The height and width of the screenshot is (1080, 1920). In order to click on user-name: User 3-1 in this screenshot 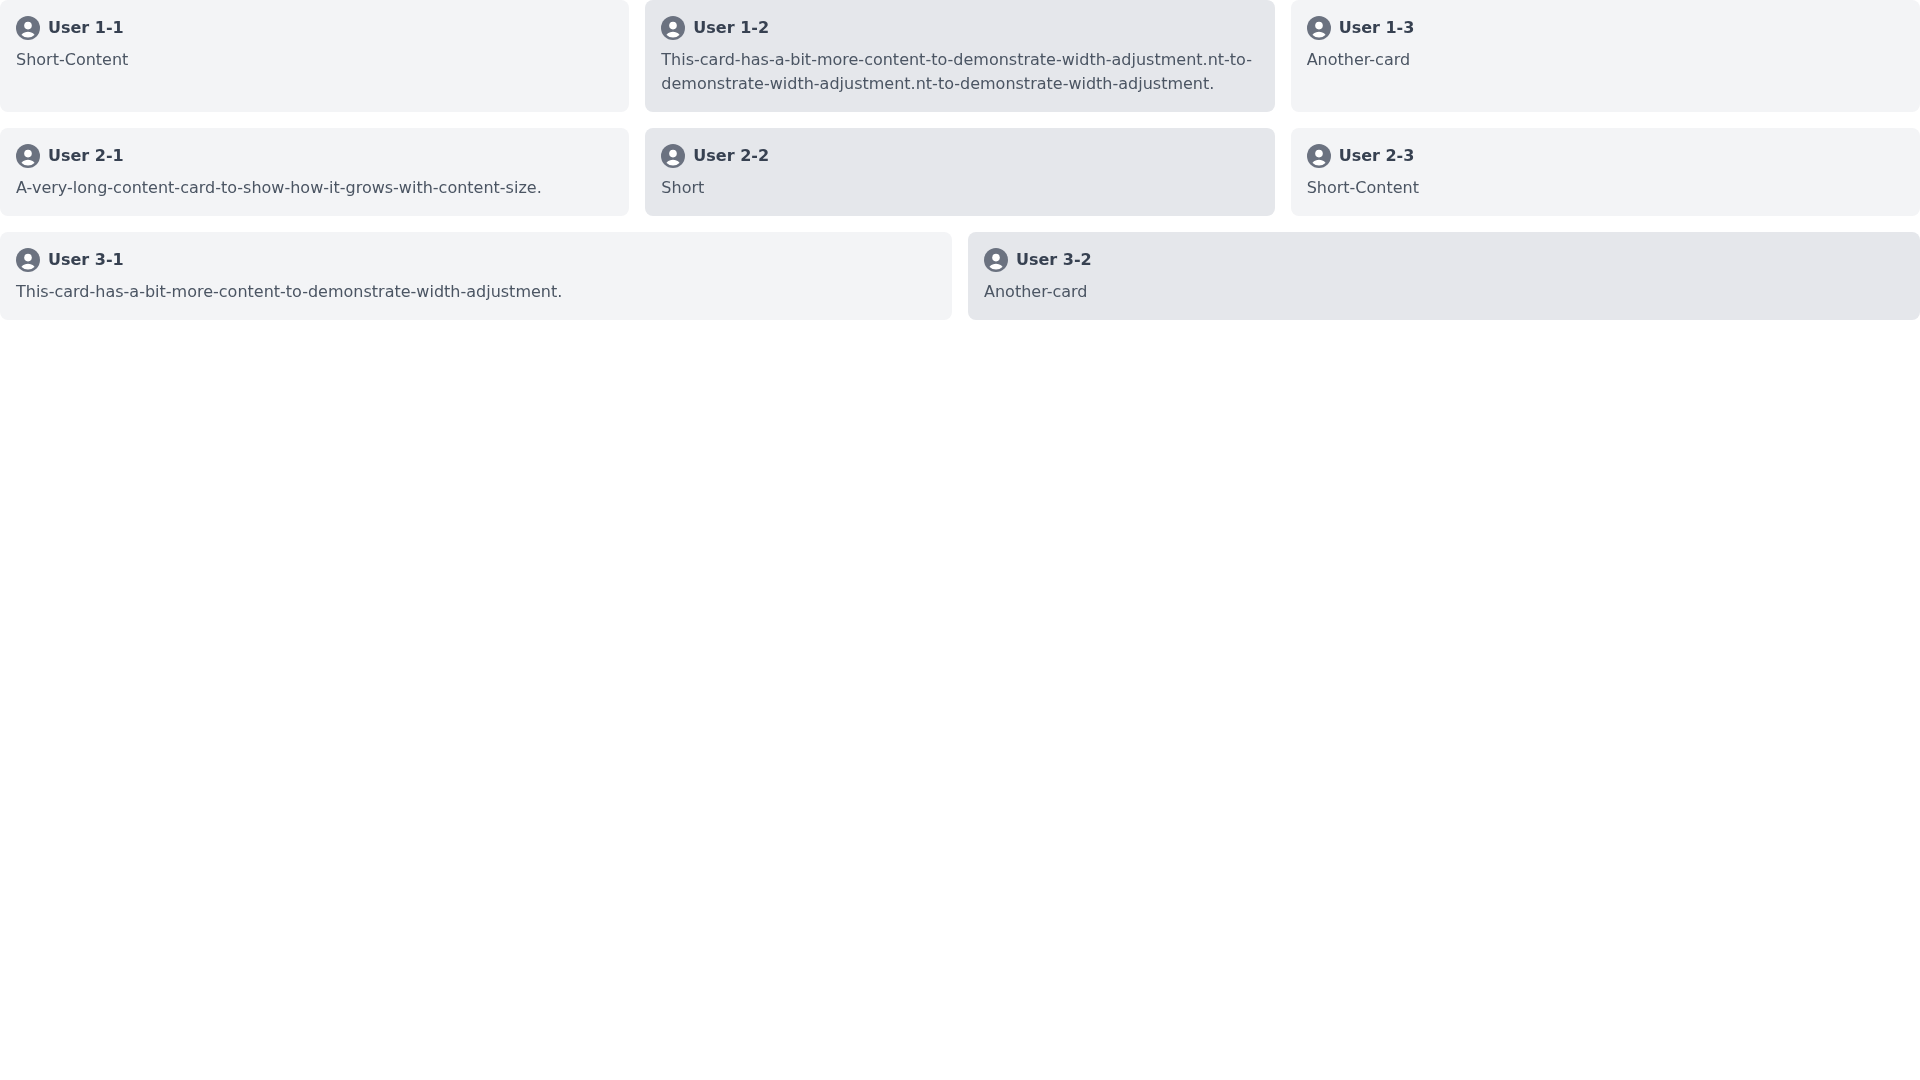, I will do `click(86, 260)`.